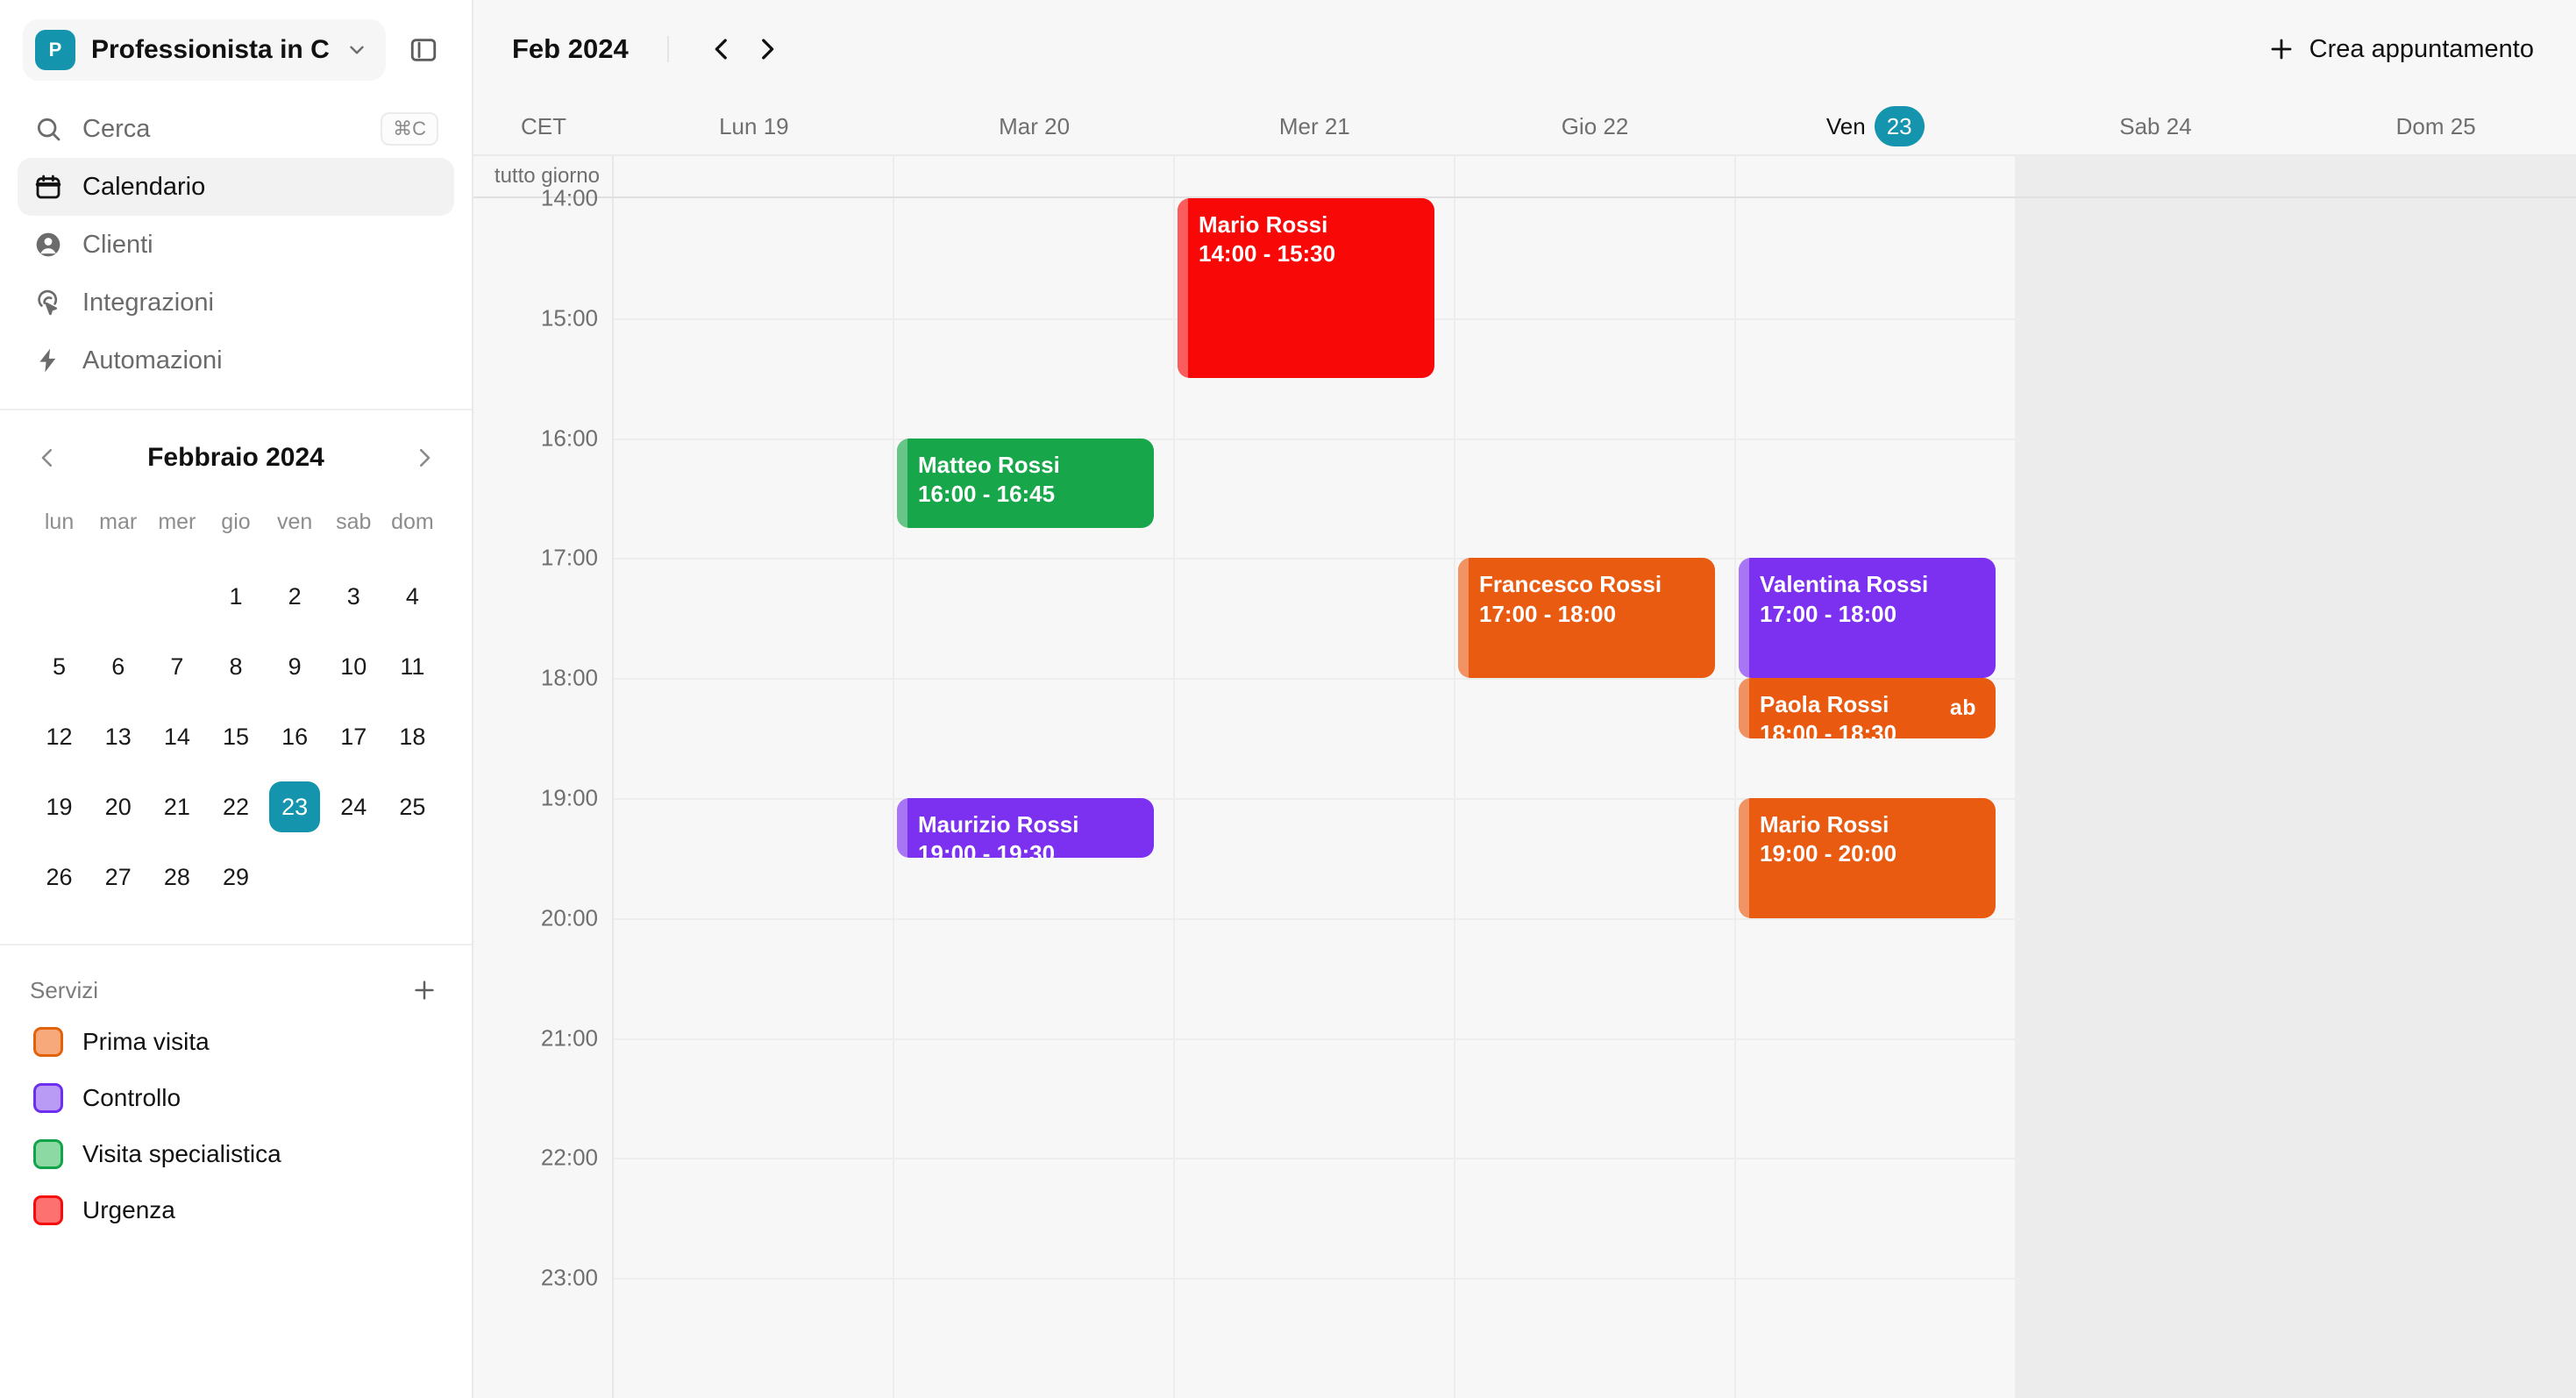 The image size is (2576, 1398). I want to click on mini-calendar-day-number: 4, so click(412, 596).